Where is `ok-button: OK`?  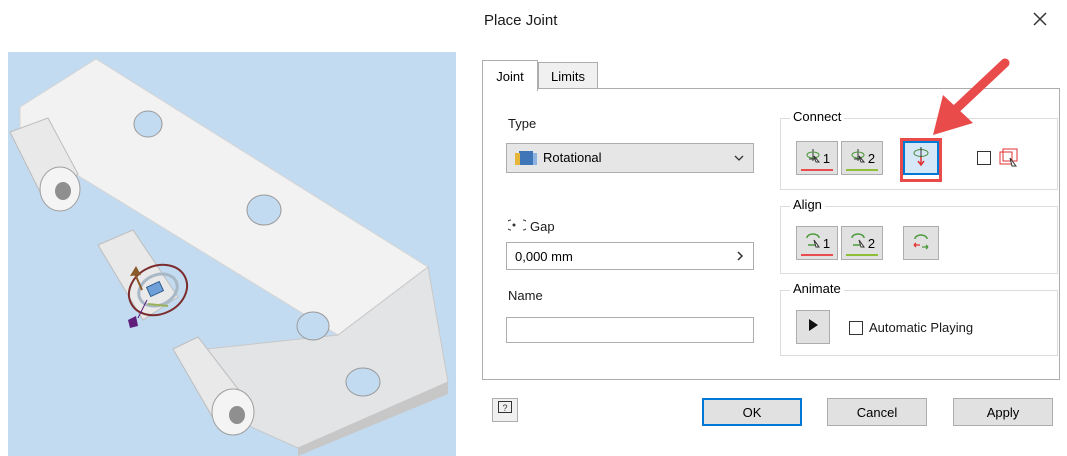
ok-button: OK is located at coordinates (752, 412).